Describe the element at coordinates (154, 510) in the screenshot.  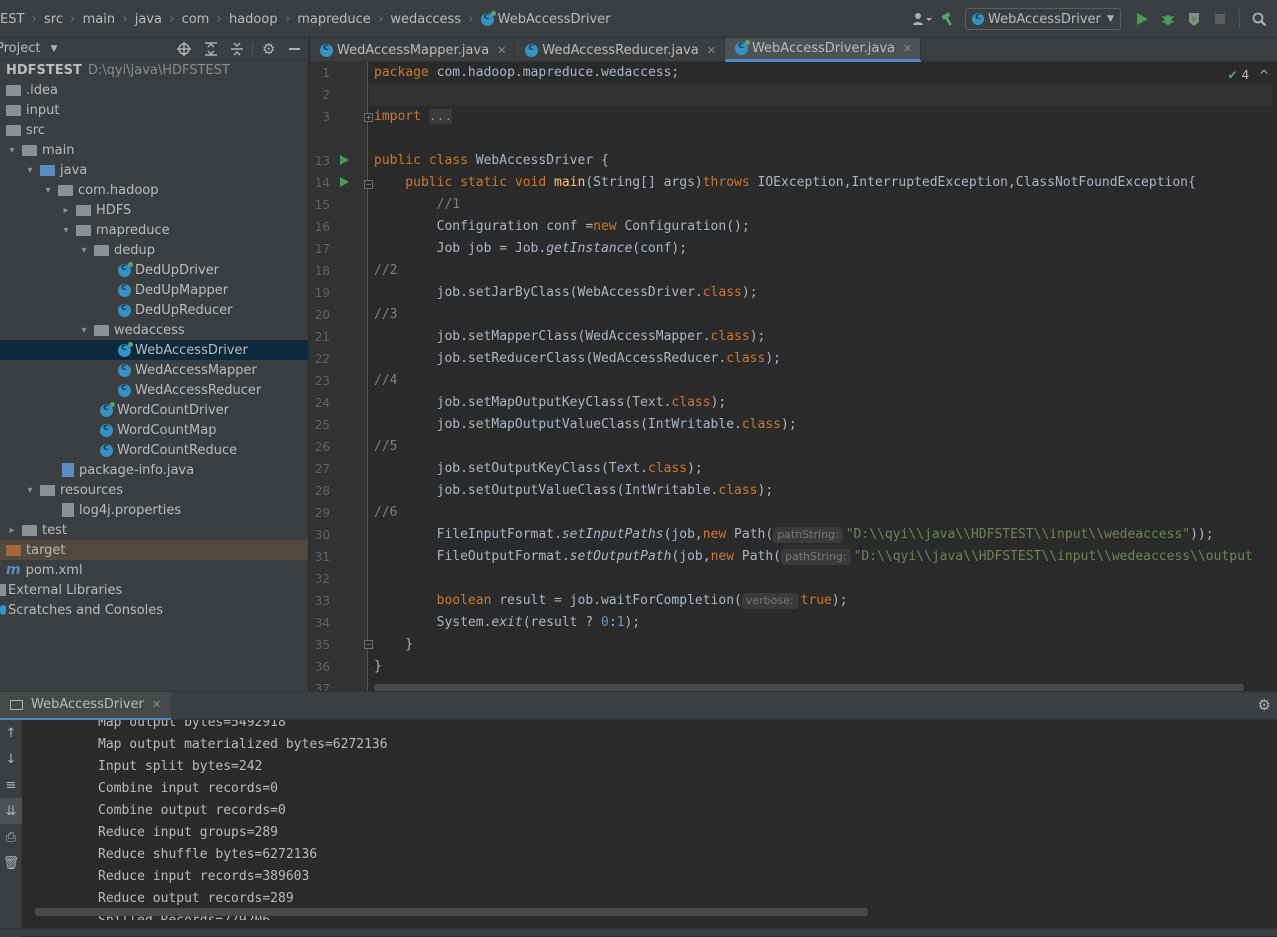
I see `tree-item-log4j: log4j.properties` at that location.